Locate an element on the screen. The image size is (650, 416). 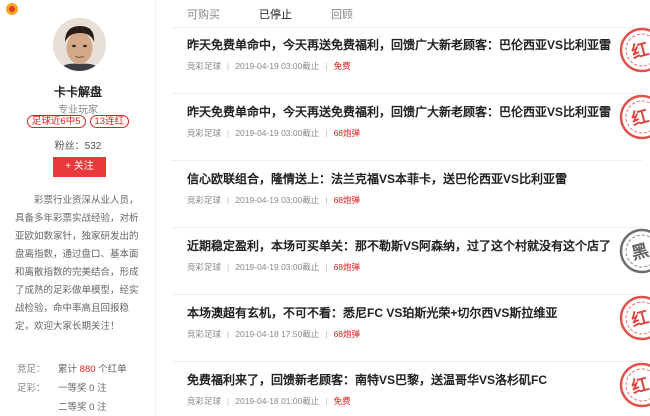
stats-list: 竞足： 累计 880 个红单 足彩： 一等奖 0 注 二等奖 0 注 is located at coordinates (82, 388).